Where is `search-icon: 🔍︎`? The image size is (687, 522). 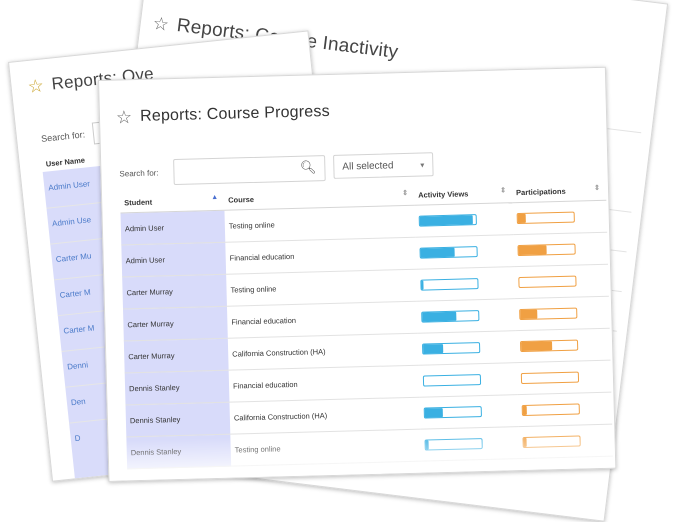 search-icon: 🔍︎ is located at coordinates (308, 166).